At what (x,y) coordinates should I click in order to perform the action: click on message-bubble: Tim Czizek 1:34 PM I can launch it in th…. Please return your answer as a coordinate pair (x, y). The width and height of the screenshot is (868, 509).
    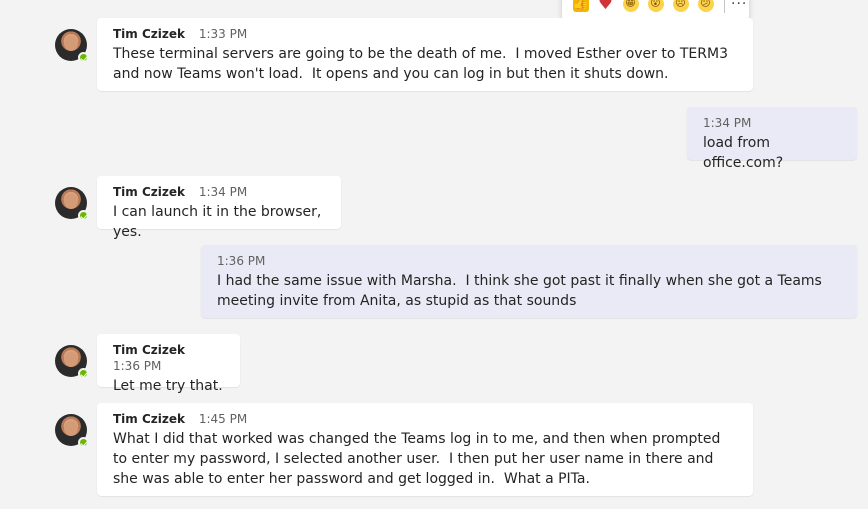
    Looking at the image, I should click on (219, 208).